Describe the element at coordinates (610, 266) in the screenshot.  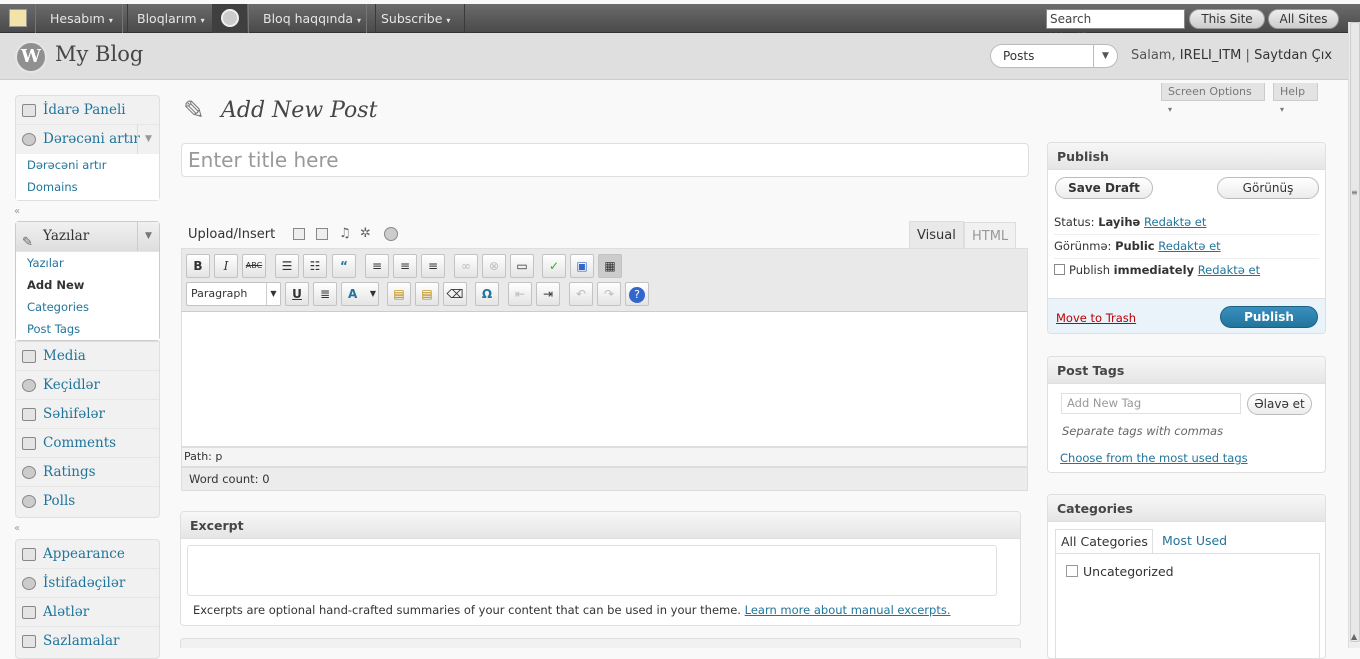
I see `kitchen-sink-icon: ▦` at that location.